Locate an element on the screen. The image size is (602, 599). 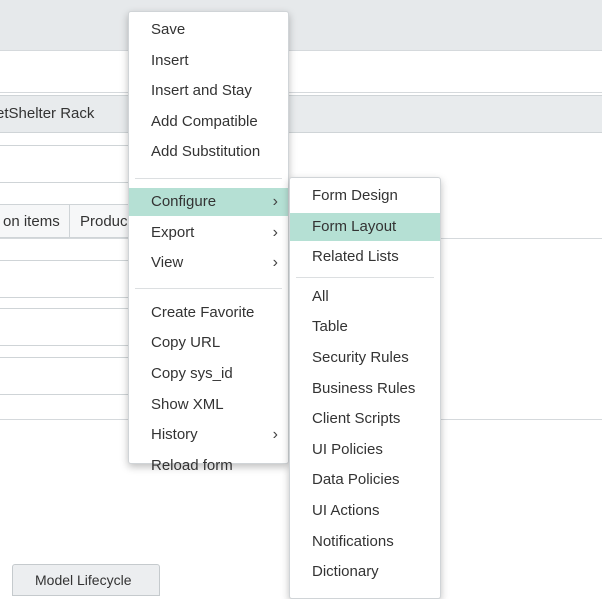
submenu-item-related-lists: Related Lists is located at coordinates (365, 257).